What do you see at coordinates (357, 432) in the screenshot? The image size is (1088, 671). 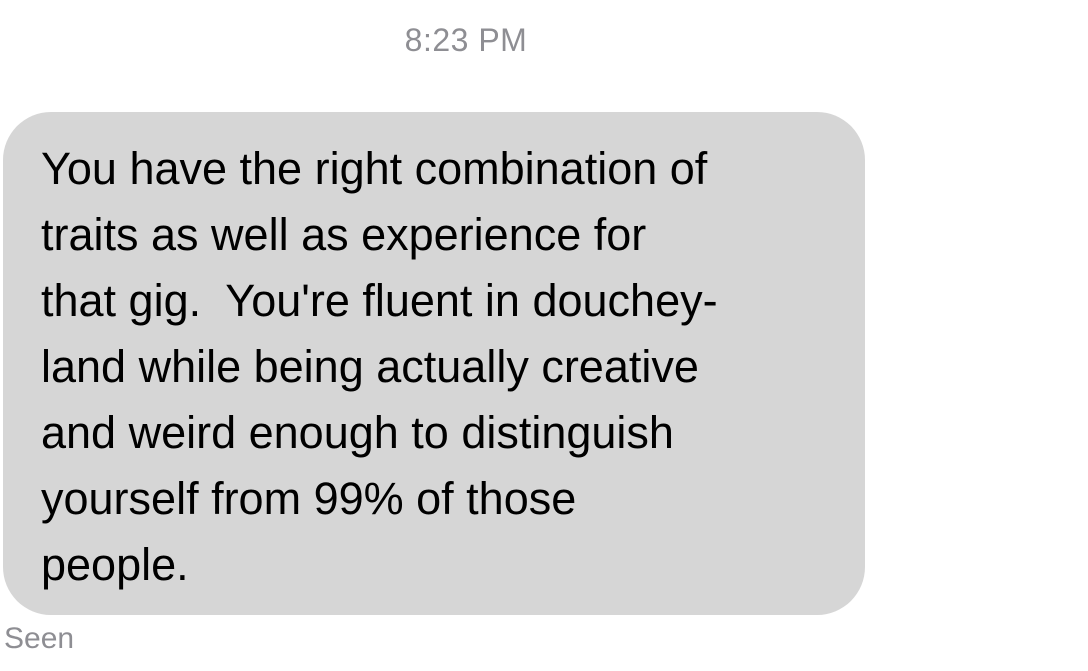 I see `message-text-line: and weird enough to distinguish` at bounding box center [357, 432].